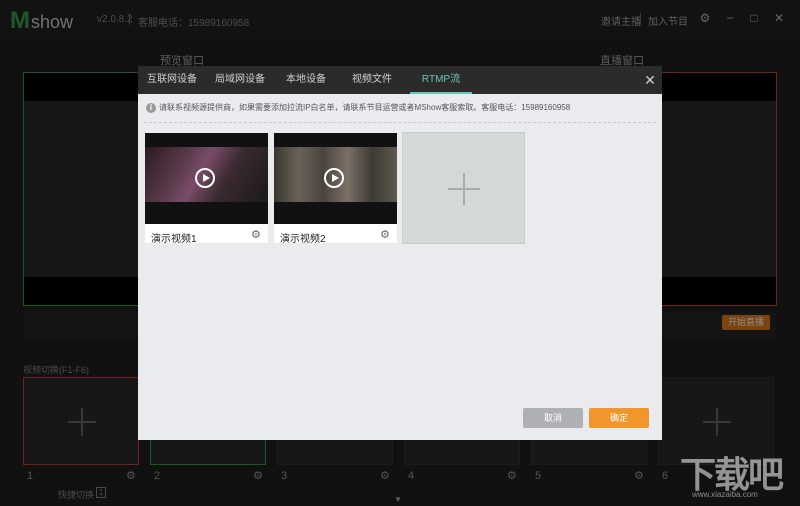 This screenshot has height=506, width=800. I want to click on video-card-1: 演示视频1 ⚙, so click(206, 189).